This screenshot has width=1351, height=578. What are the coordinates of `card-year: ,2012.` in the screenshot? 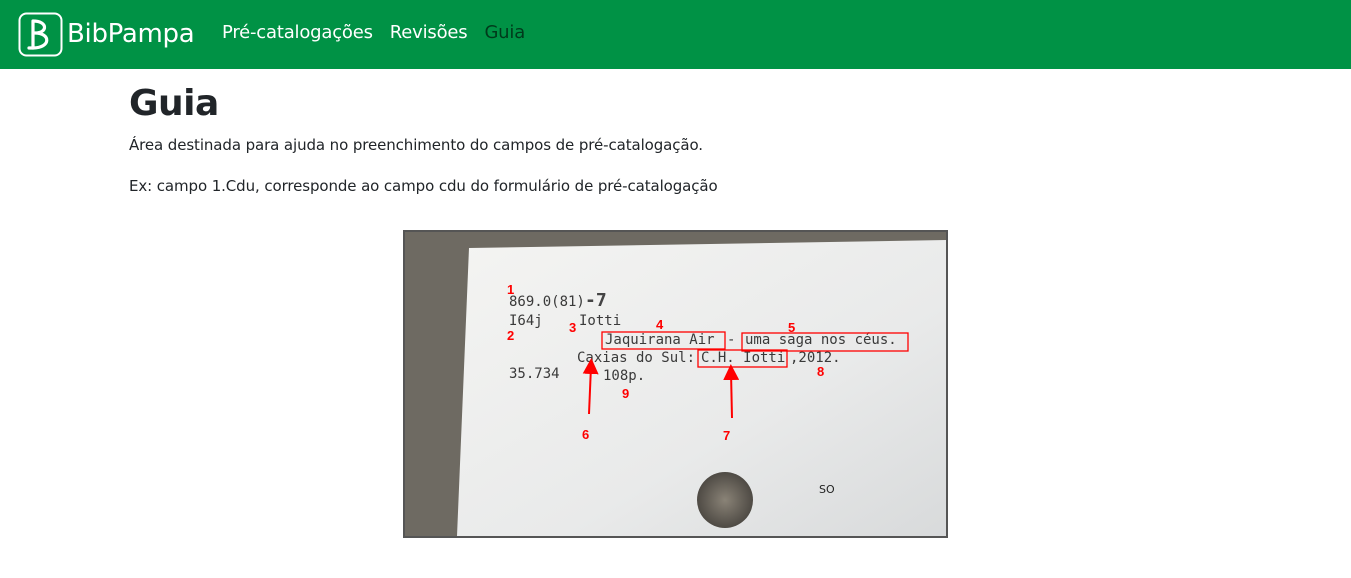 It's located at (815, 358).